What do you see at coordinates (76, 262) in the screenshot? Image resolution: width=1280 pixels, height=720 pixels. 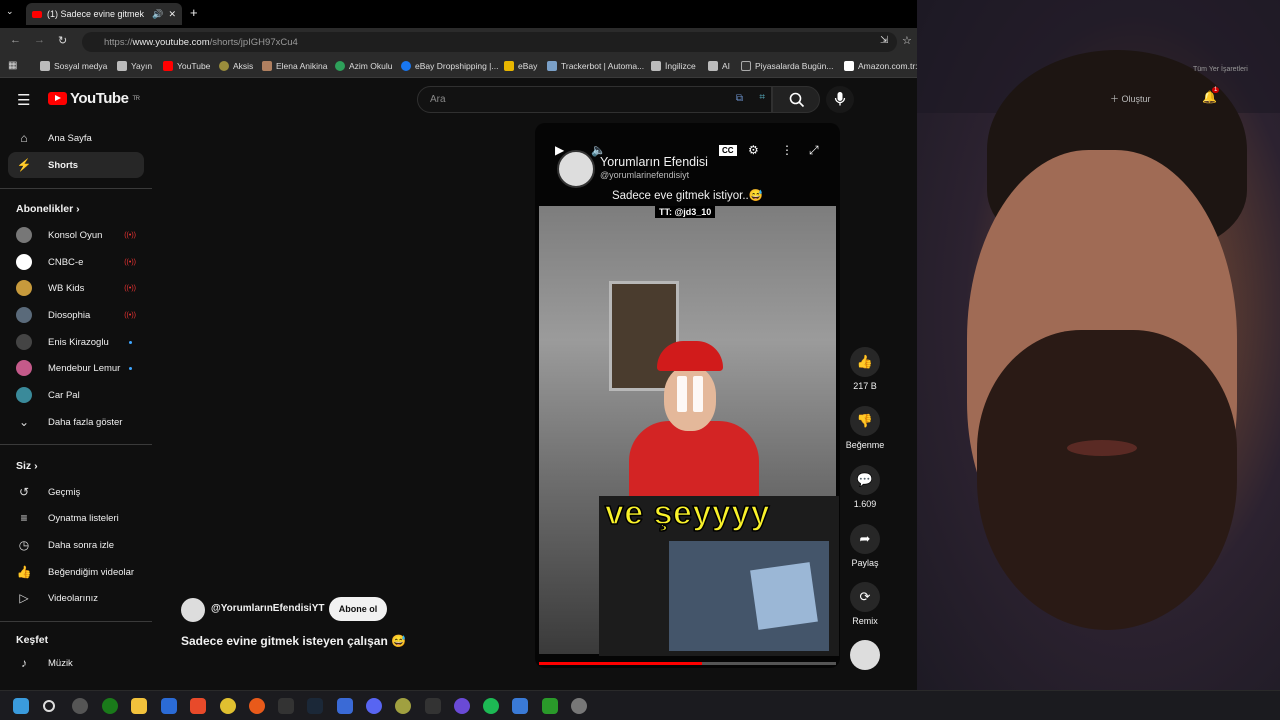 I see `sidebar-sub-cnbc-e: CNBC-e ((•))` at bounding box center [76, 262].